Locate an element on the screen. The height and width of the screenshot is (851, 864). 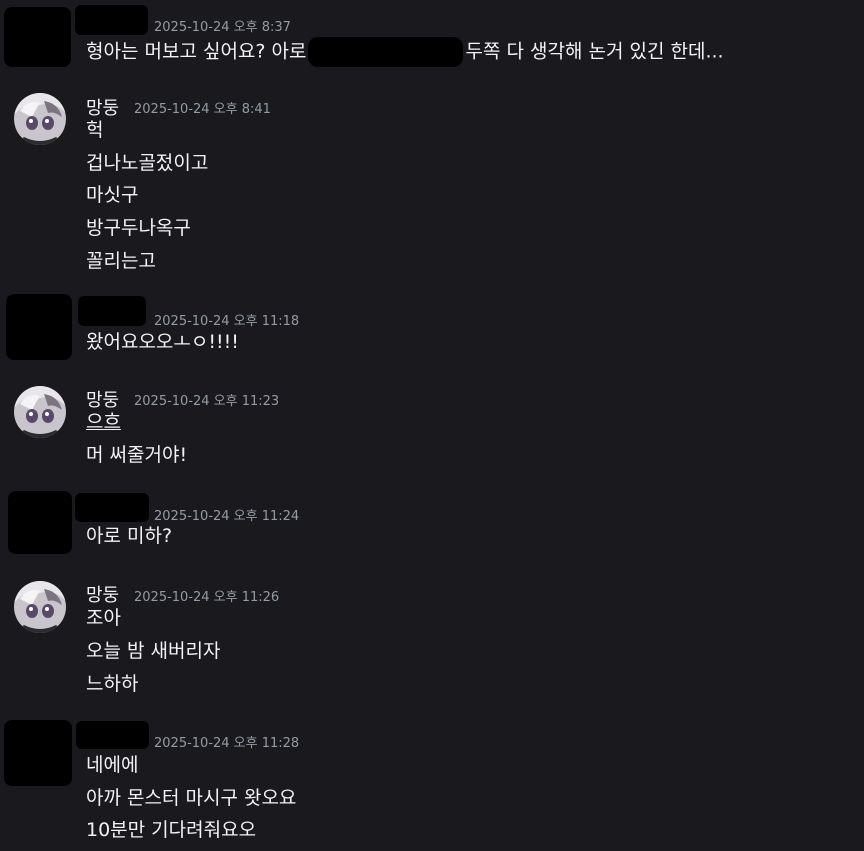
message-timestamp: 2025-10-24 오후 11:18 is located at coordinates (227, 321).